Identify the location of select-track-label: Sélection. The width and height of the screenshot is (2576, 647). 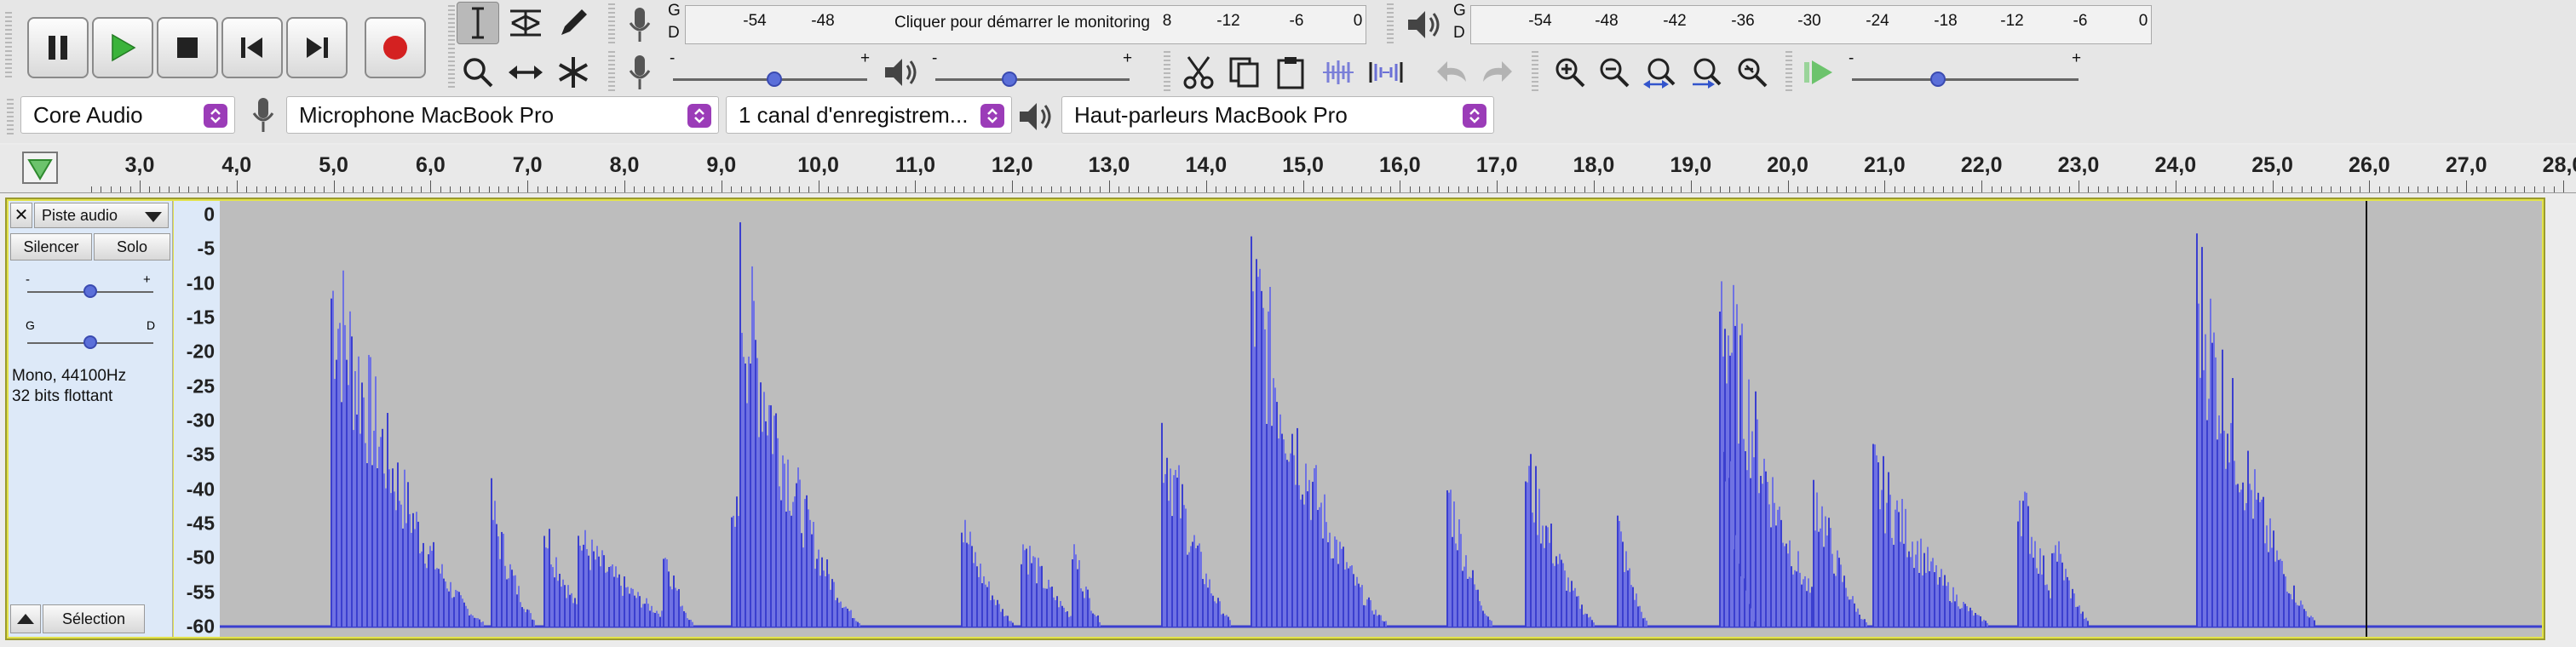
(94, 618).